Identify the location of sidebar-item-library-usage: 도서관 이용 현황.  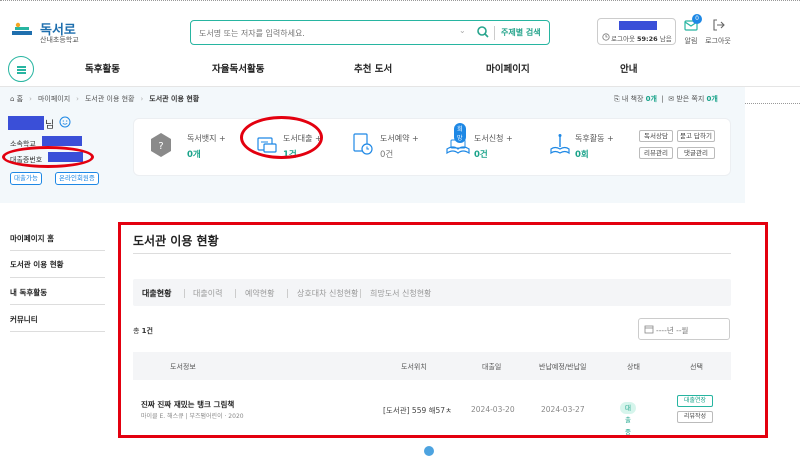
(60, 264).